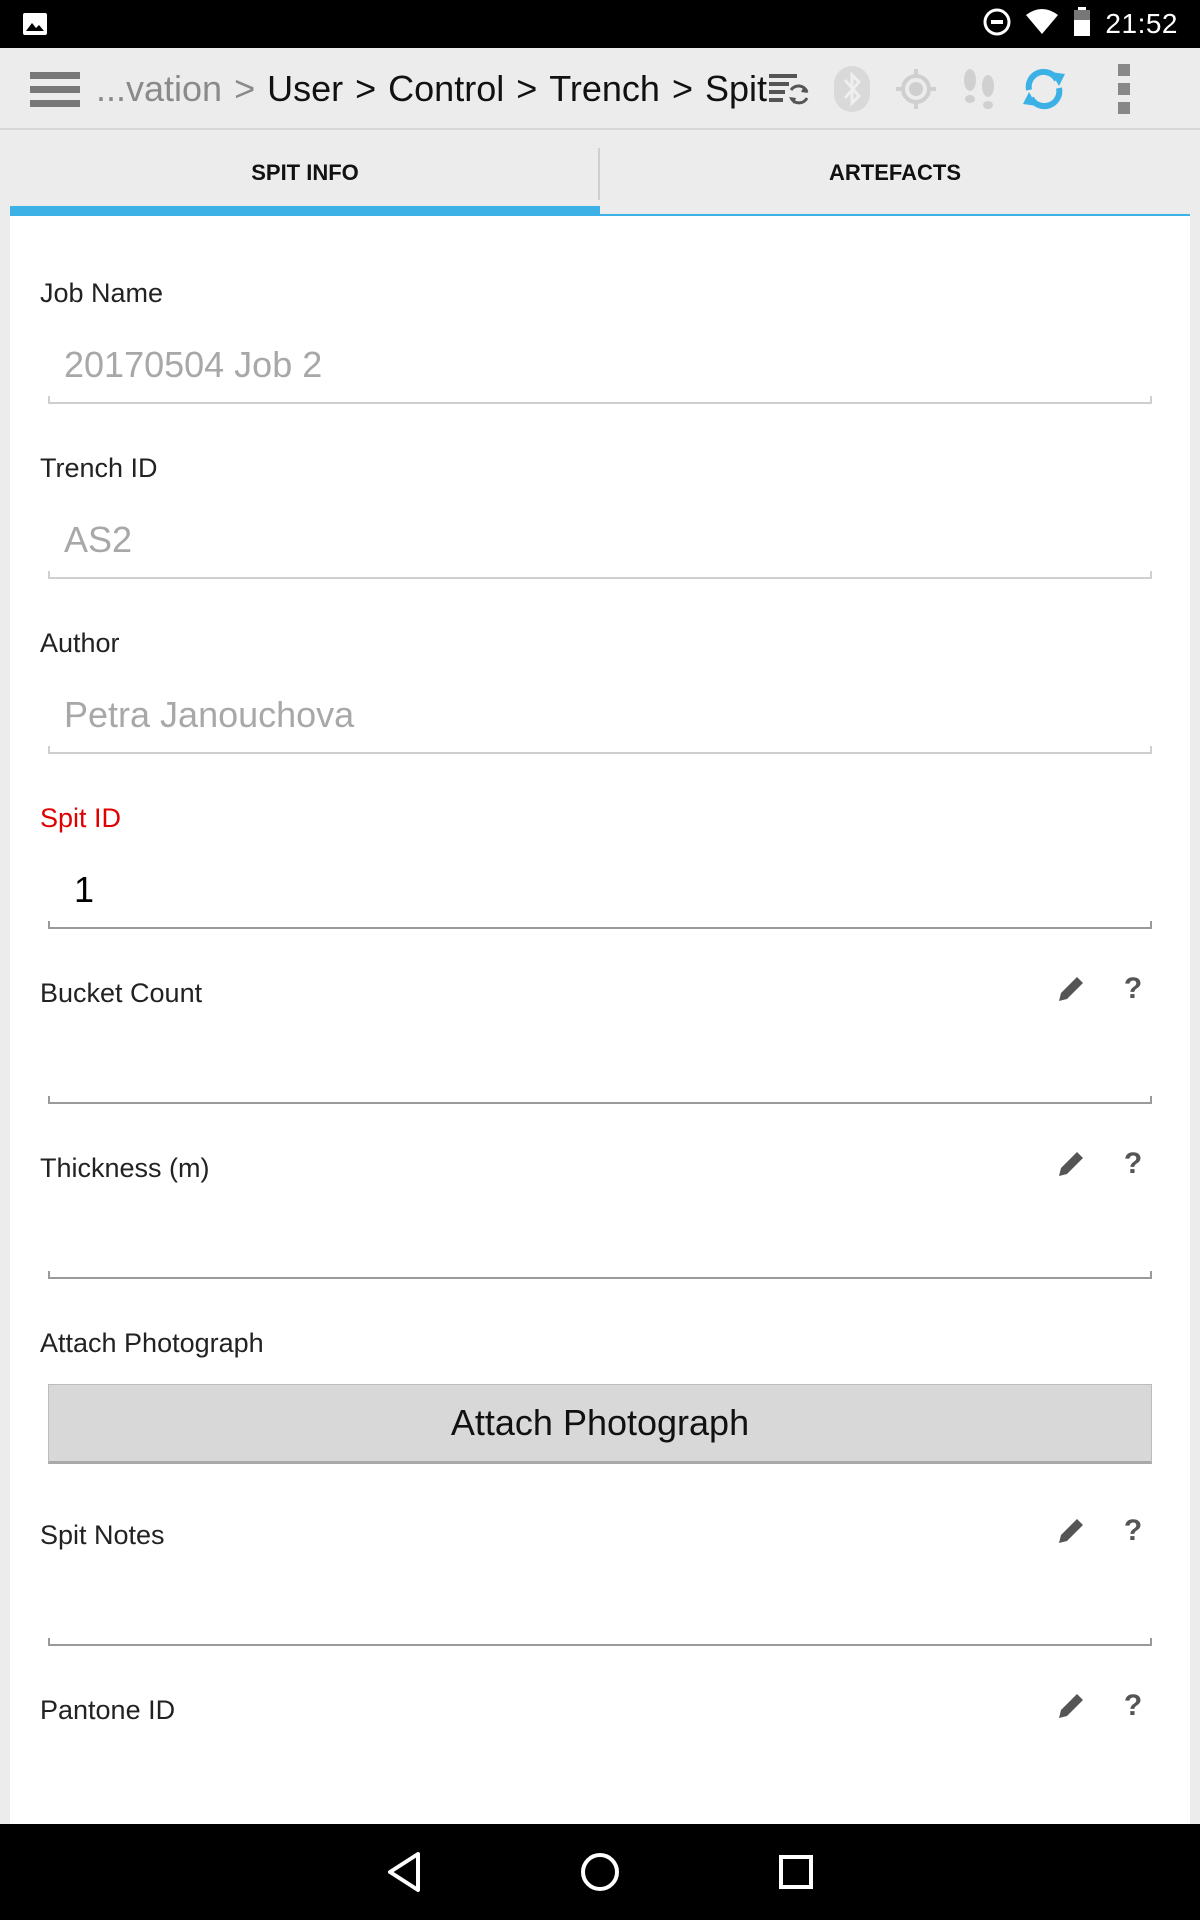 The image size is (1200, 1920). What do you see at coordinates (600, 400) in the screenshot?
I see `job-name-underline` at bounding box center [600, 400].